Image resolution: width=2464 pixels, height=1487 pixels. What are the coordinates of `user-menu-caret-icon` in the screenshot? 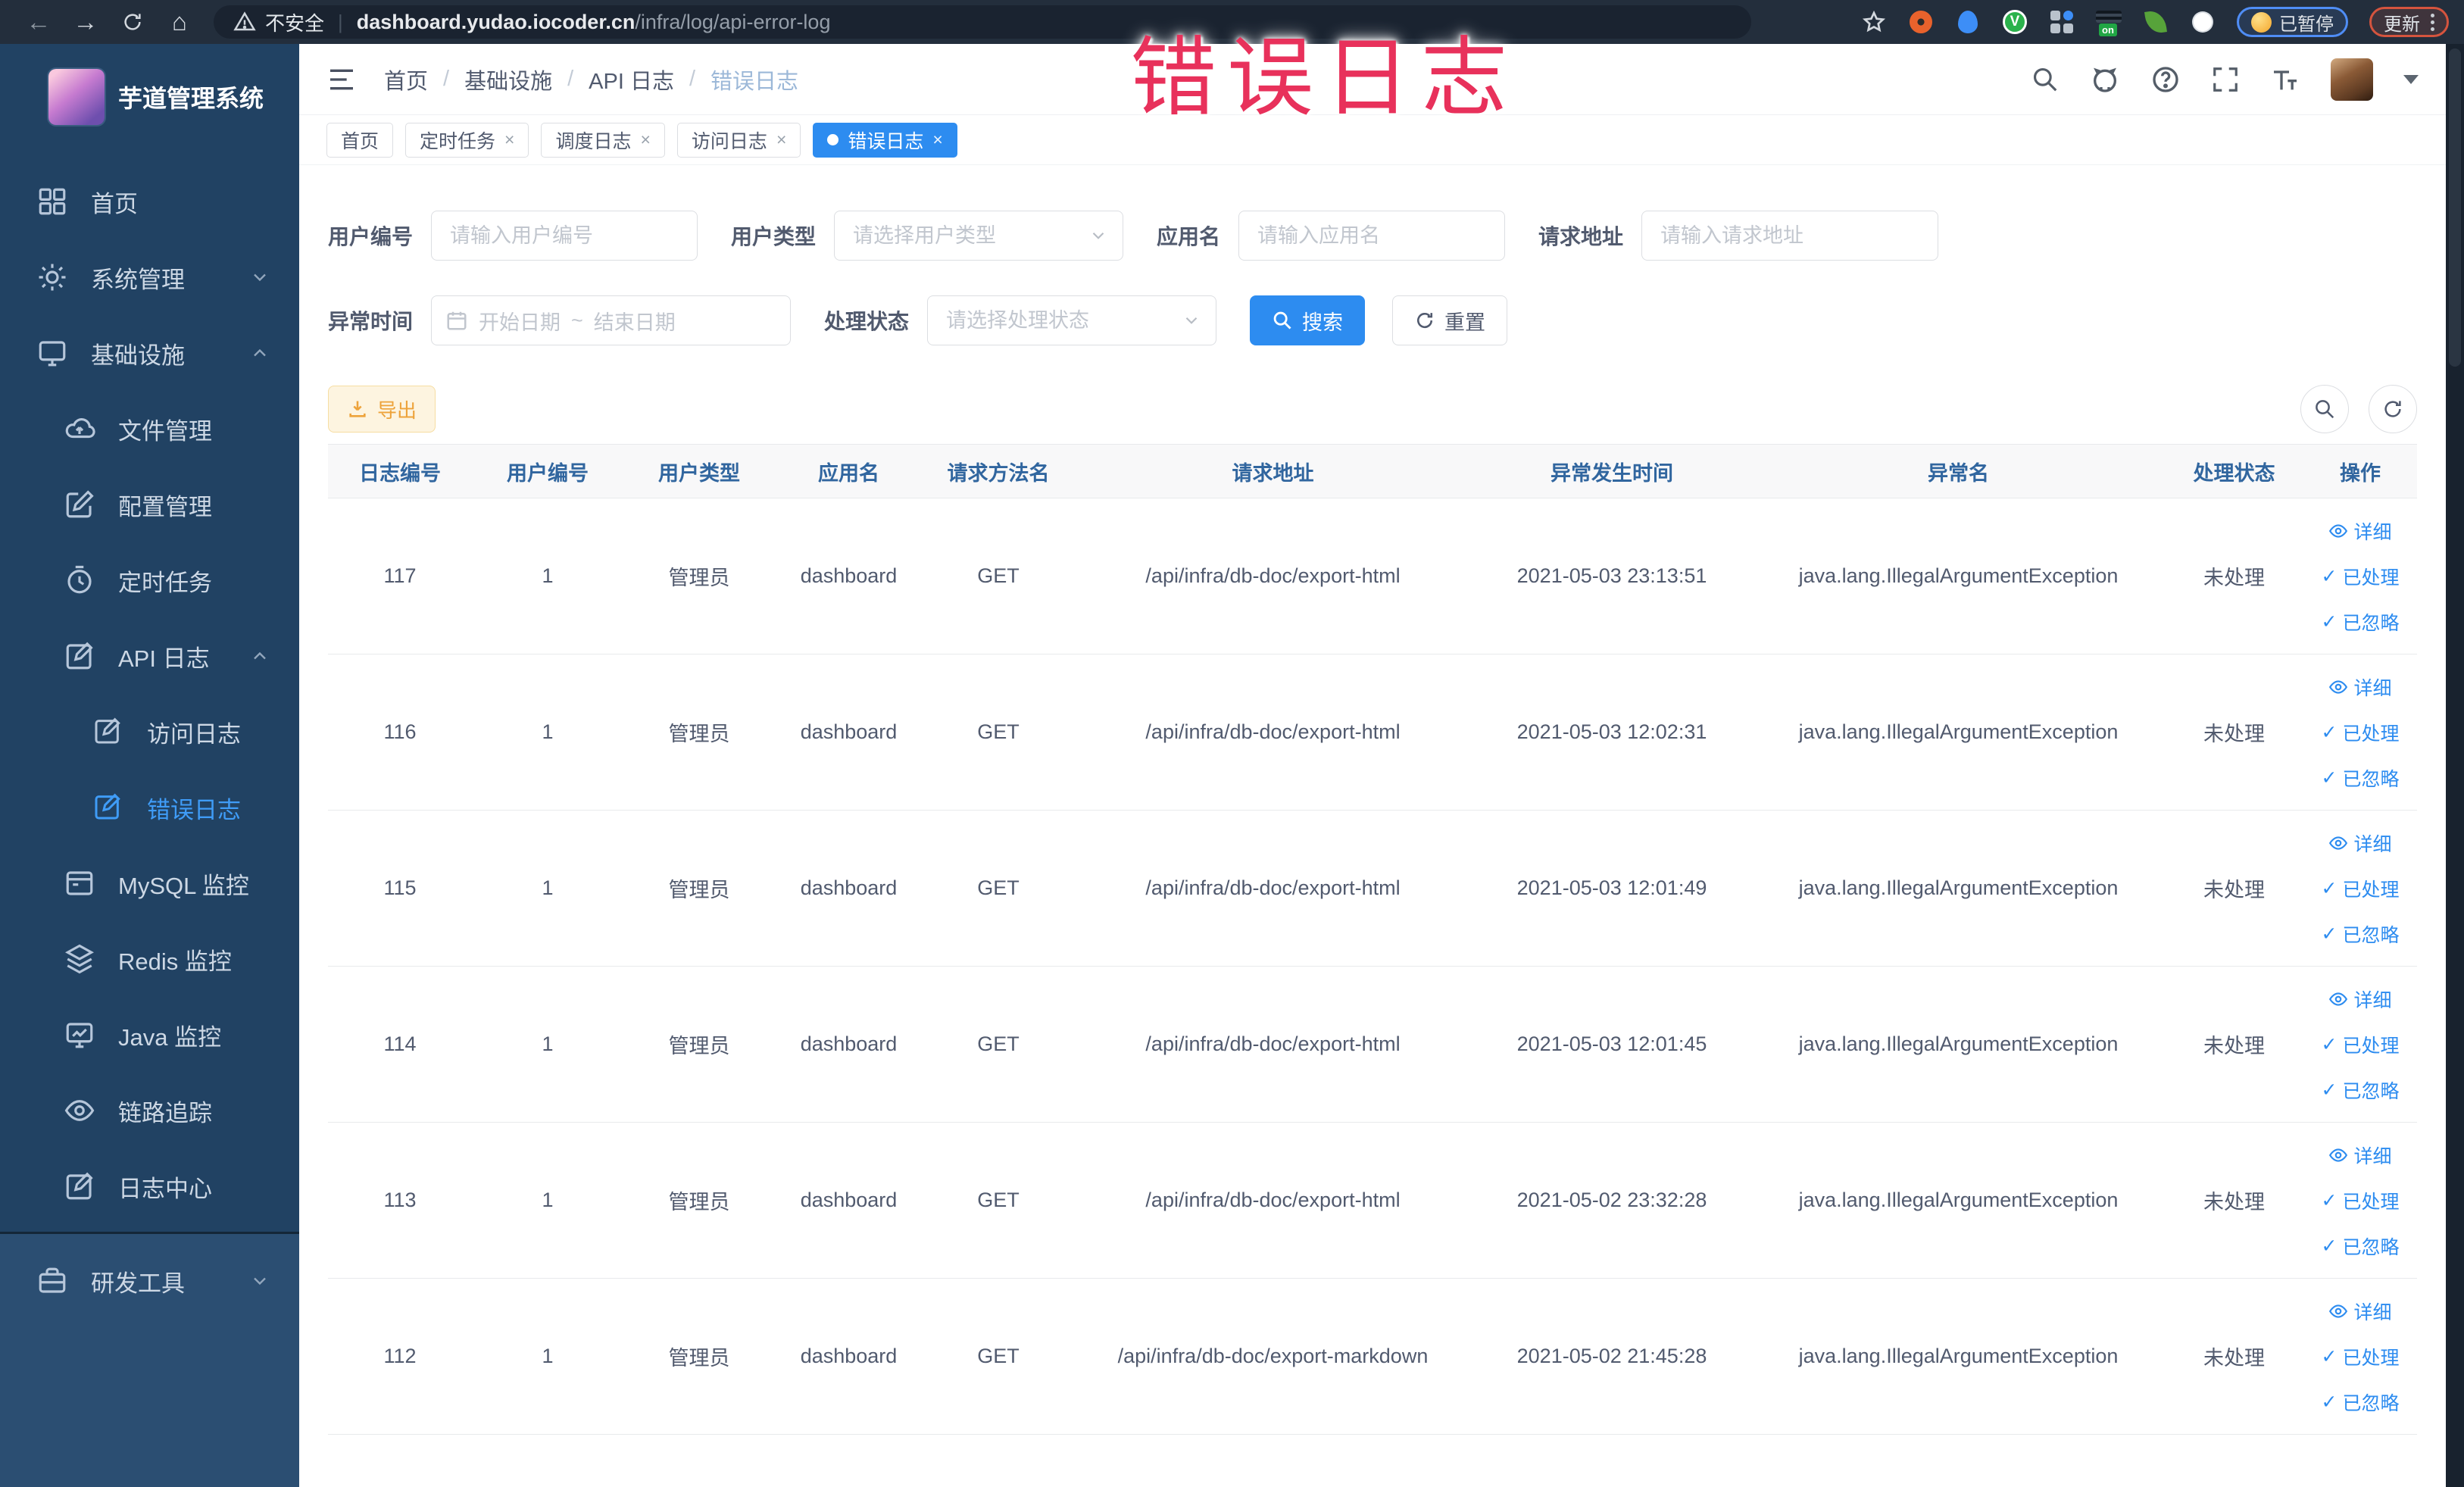 It's located at (2411, 79).